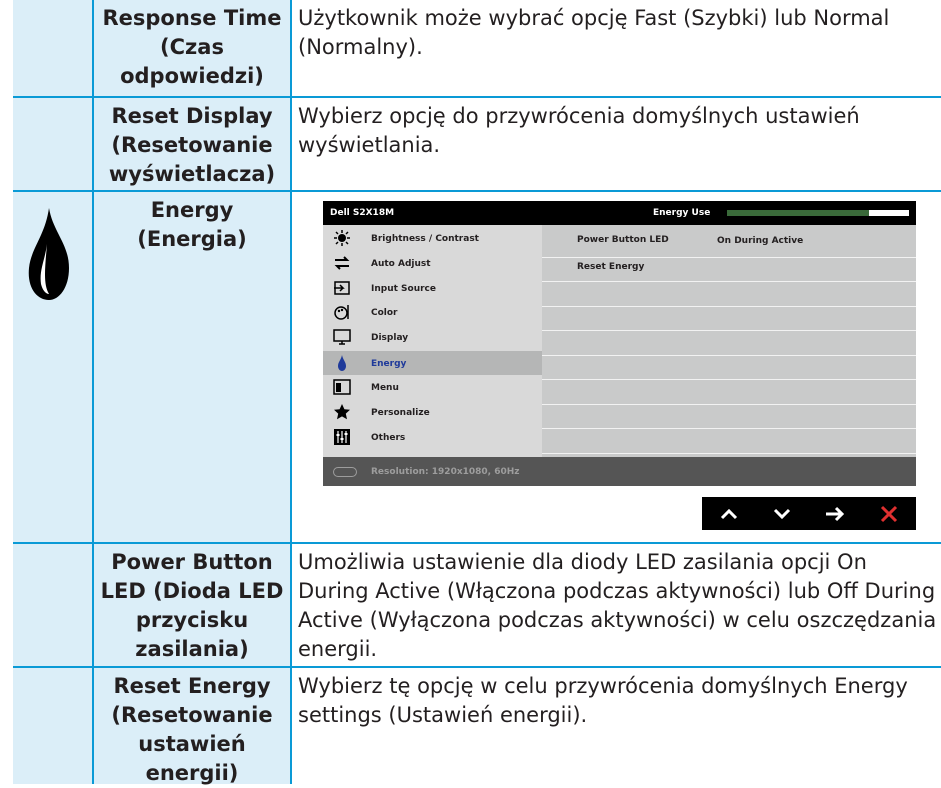 The image size is (941, 788). Describe the element at coordinates (798, 213) in the screenshot. I see `energy-use-fill` at that location.